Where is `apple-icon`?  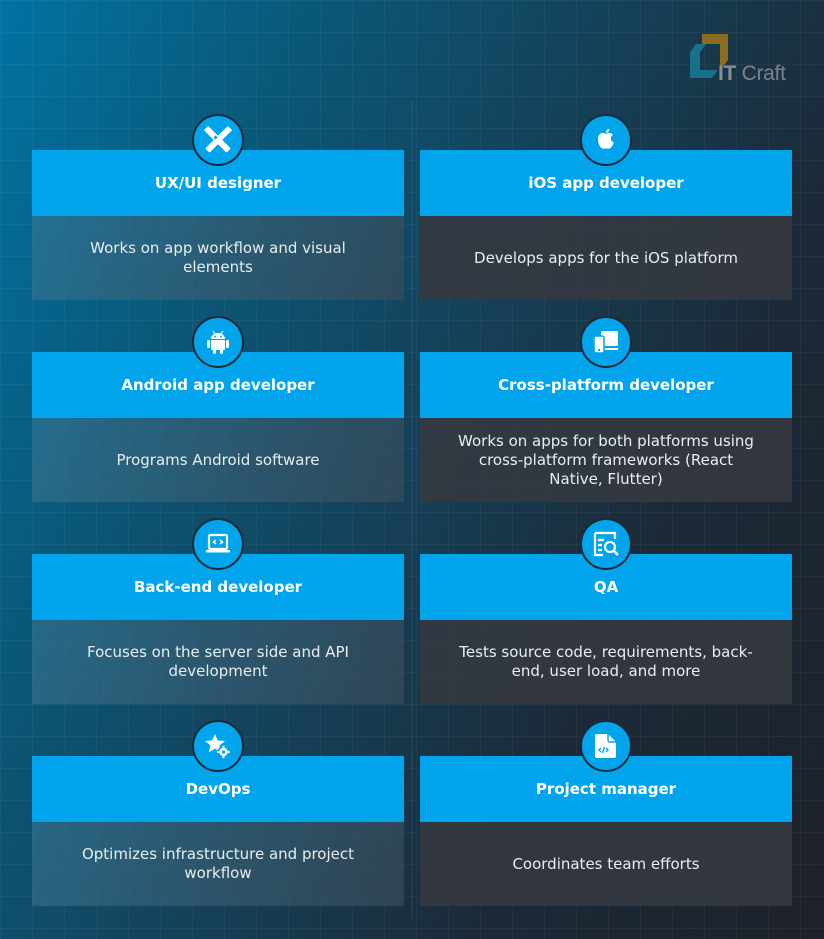
apple-icon is located at coordinates (606, 140).